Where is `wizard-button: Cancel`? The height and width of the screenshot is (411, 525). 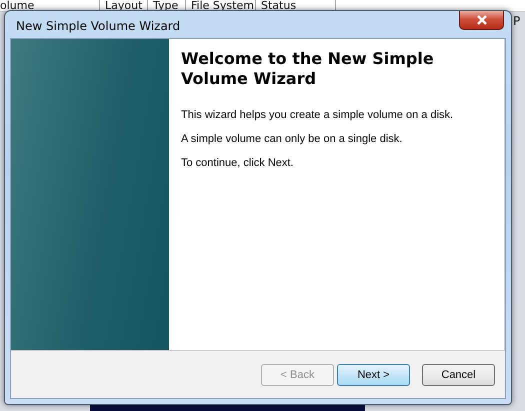
wizard-button: Cancel is located at coordinates (458, 375).